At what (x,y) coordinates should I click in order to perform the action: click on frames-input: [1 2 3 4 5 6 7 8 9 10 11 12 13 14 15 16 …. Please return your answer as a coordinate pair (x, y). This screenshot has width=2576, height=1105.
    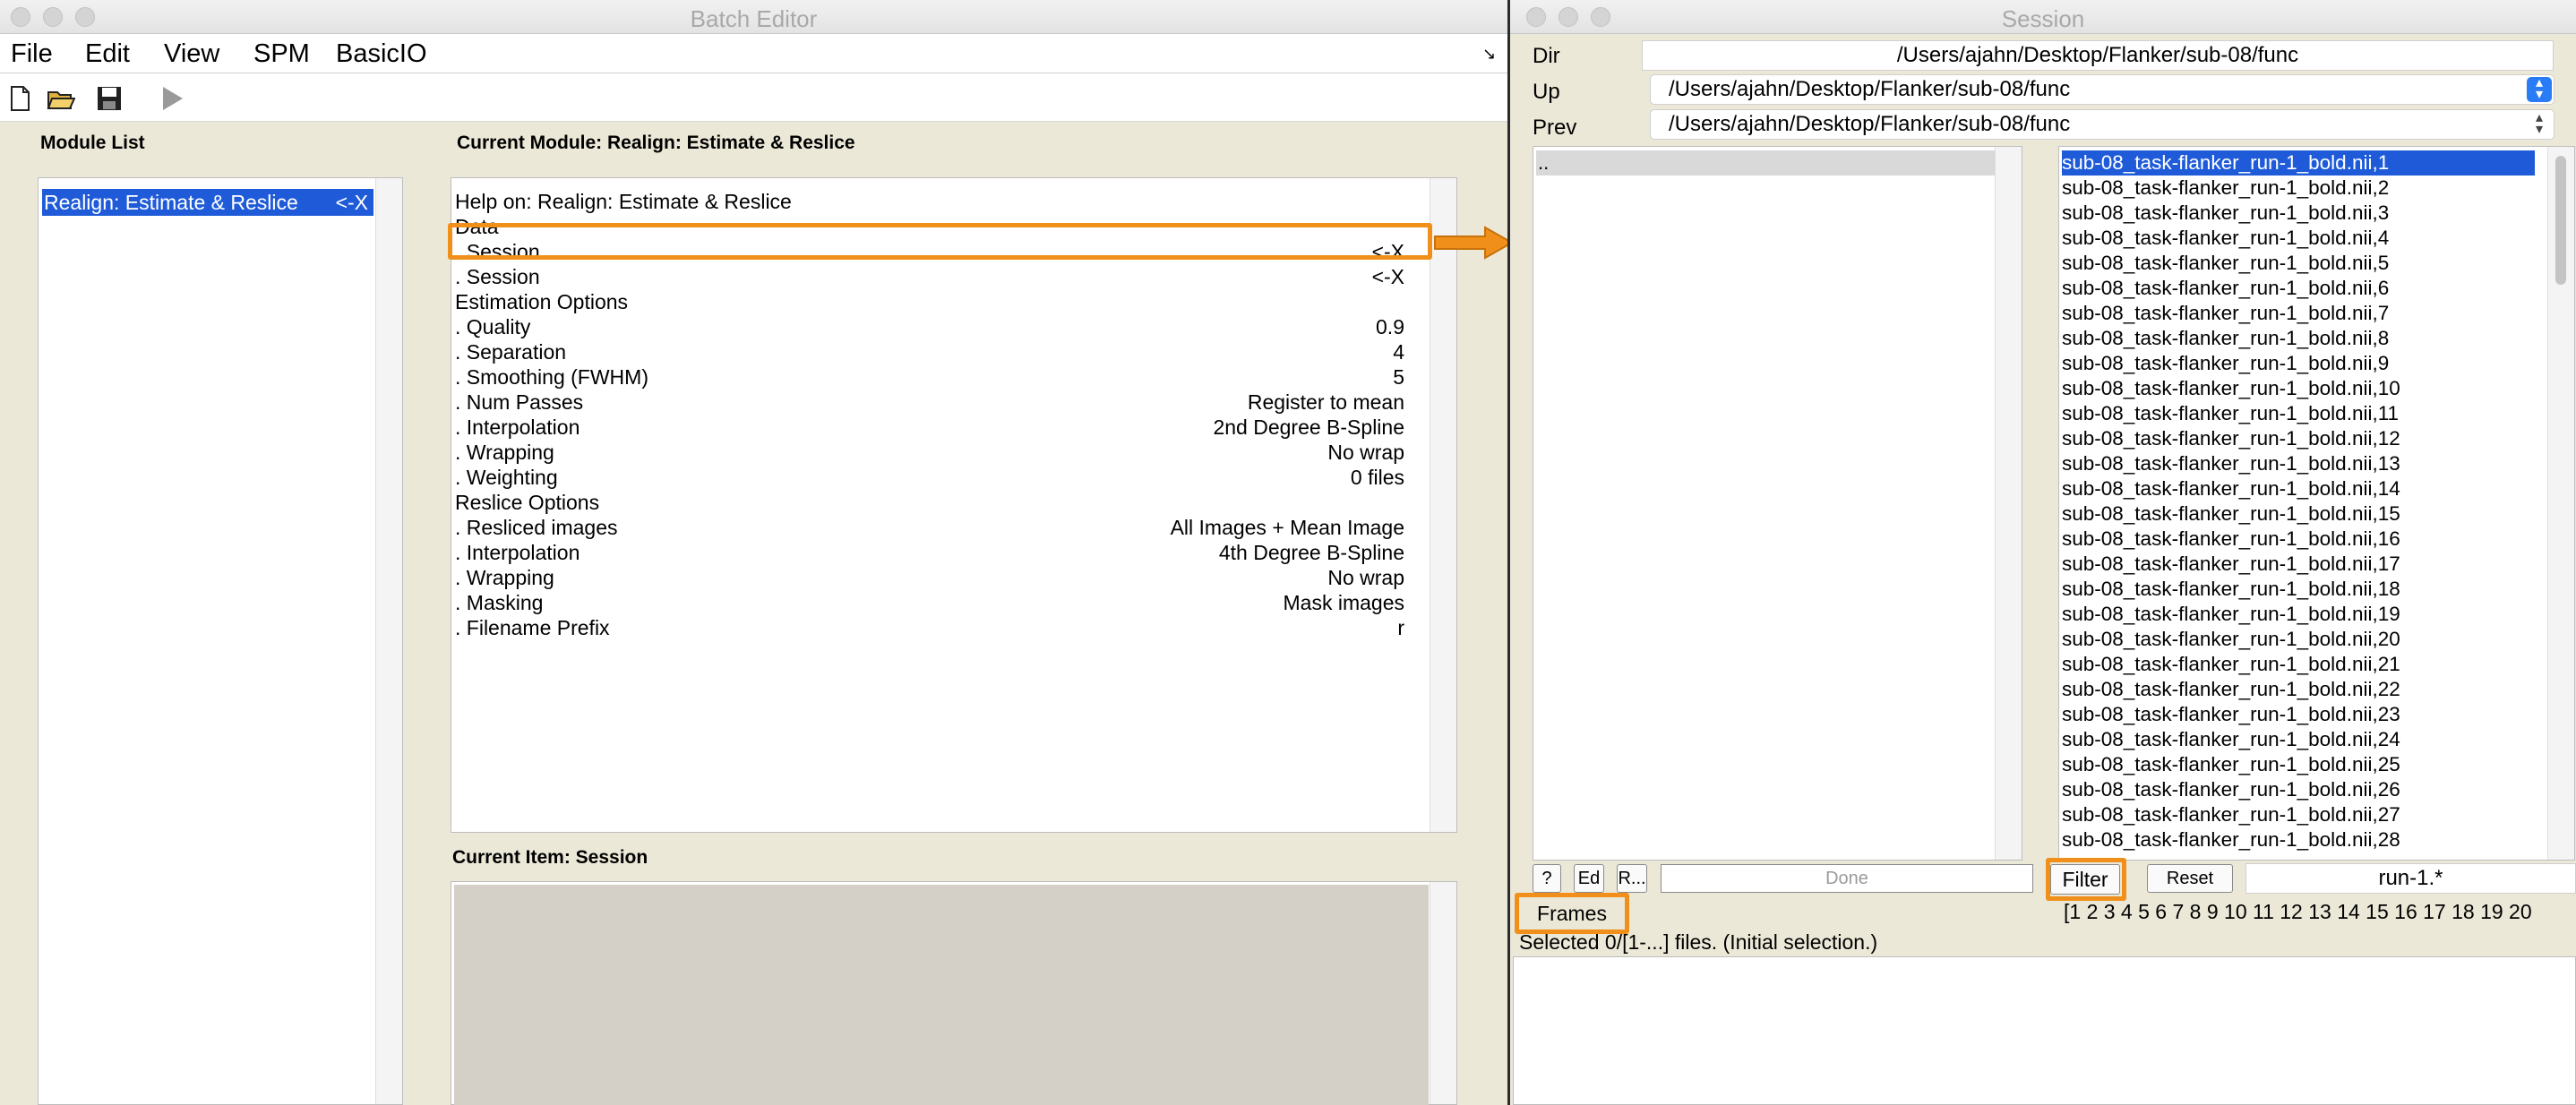
    Looking at the image, I should click on (2320, 914).